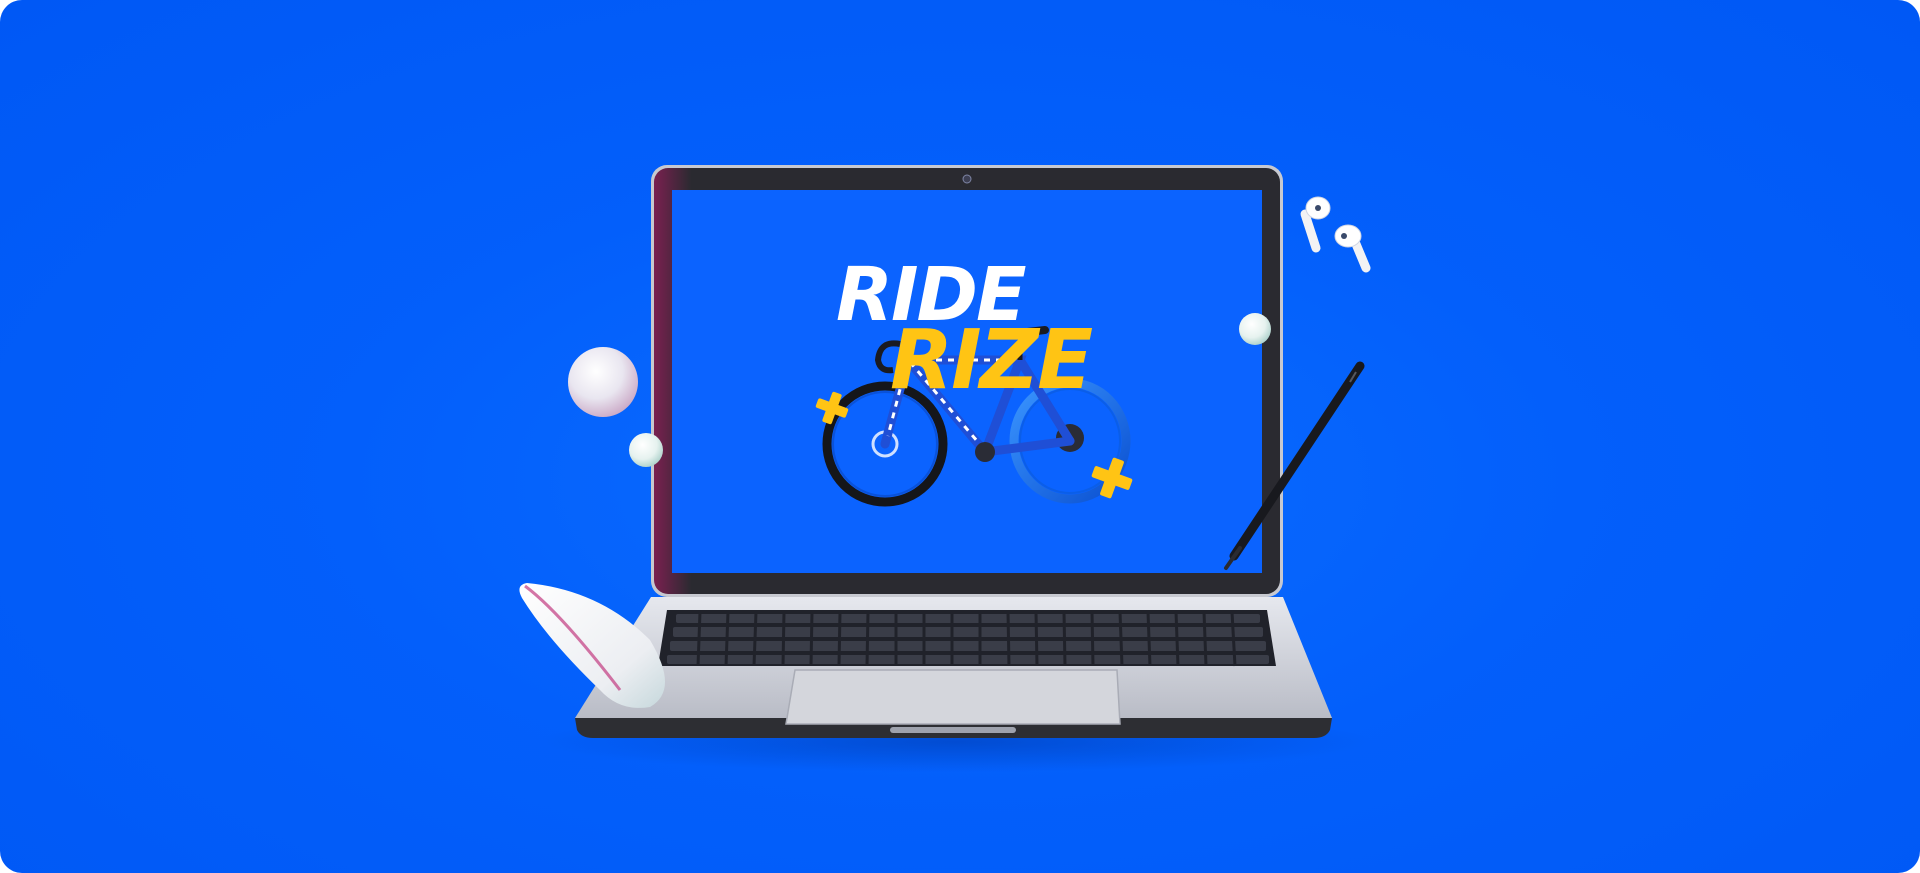 This screenshot has height=873, width=1920. I want to click on webcam-icon, so click(967, 179).